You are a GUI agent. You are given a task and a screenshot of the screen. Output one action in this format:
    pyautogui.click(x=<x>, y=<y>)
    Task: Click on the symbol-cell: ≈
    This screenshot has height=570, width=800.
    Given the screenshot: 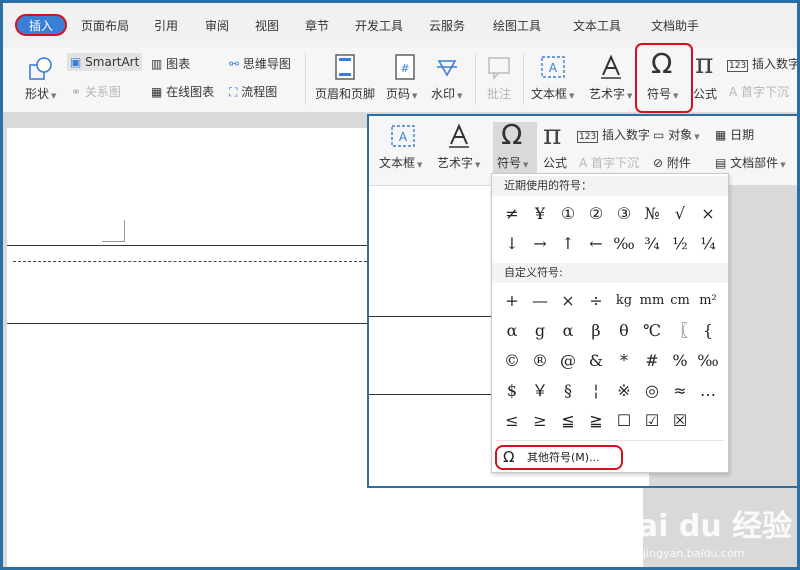 What is the action you would take?
    pyautogui.click(x=680, y=391)
    